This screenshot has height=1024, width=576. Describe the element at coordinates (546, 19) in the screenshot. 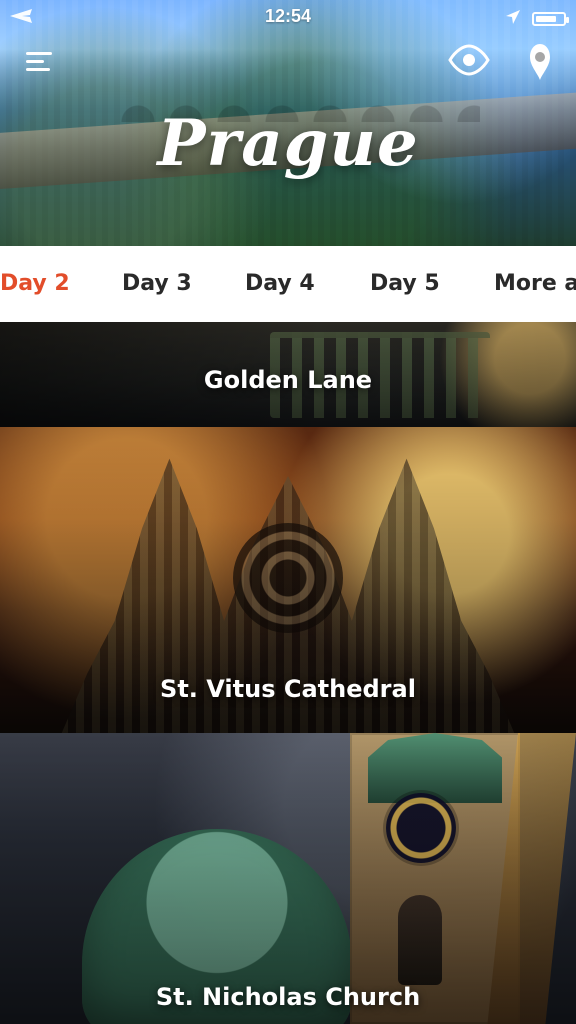

I see `battery-level` at that location.